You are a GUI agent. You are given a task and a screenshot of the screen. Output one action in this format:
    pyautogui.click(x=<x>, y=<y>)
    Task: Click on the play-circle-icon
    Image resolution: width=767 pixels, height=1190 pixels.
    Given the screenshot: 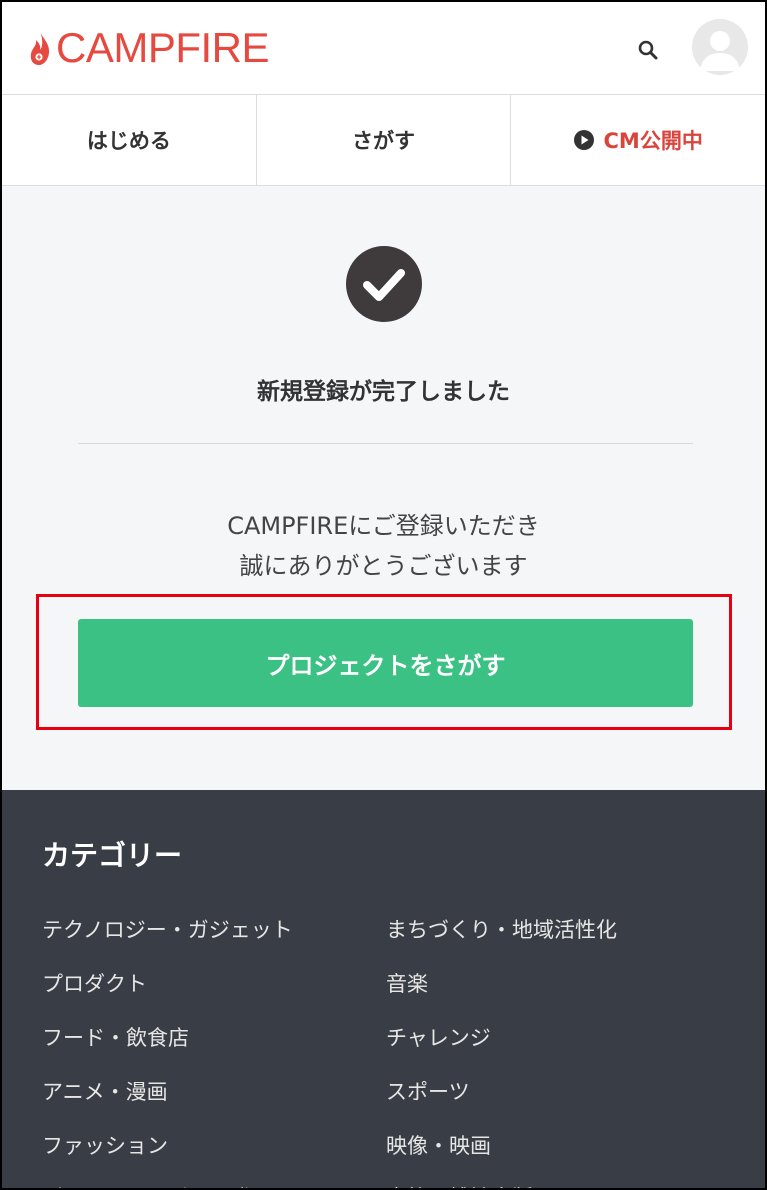 What is the action you would take?
    pyautogui.click(x=583, y=140)
    